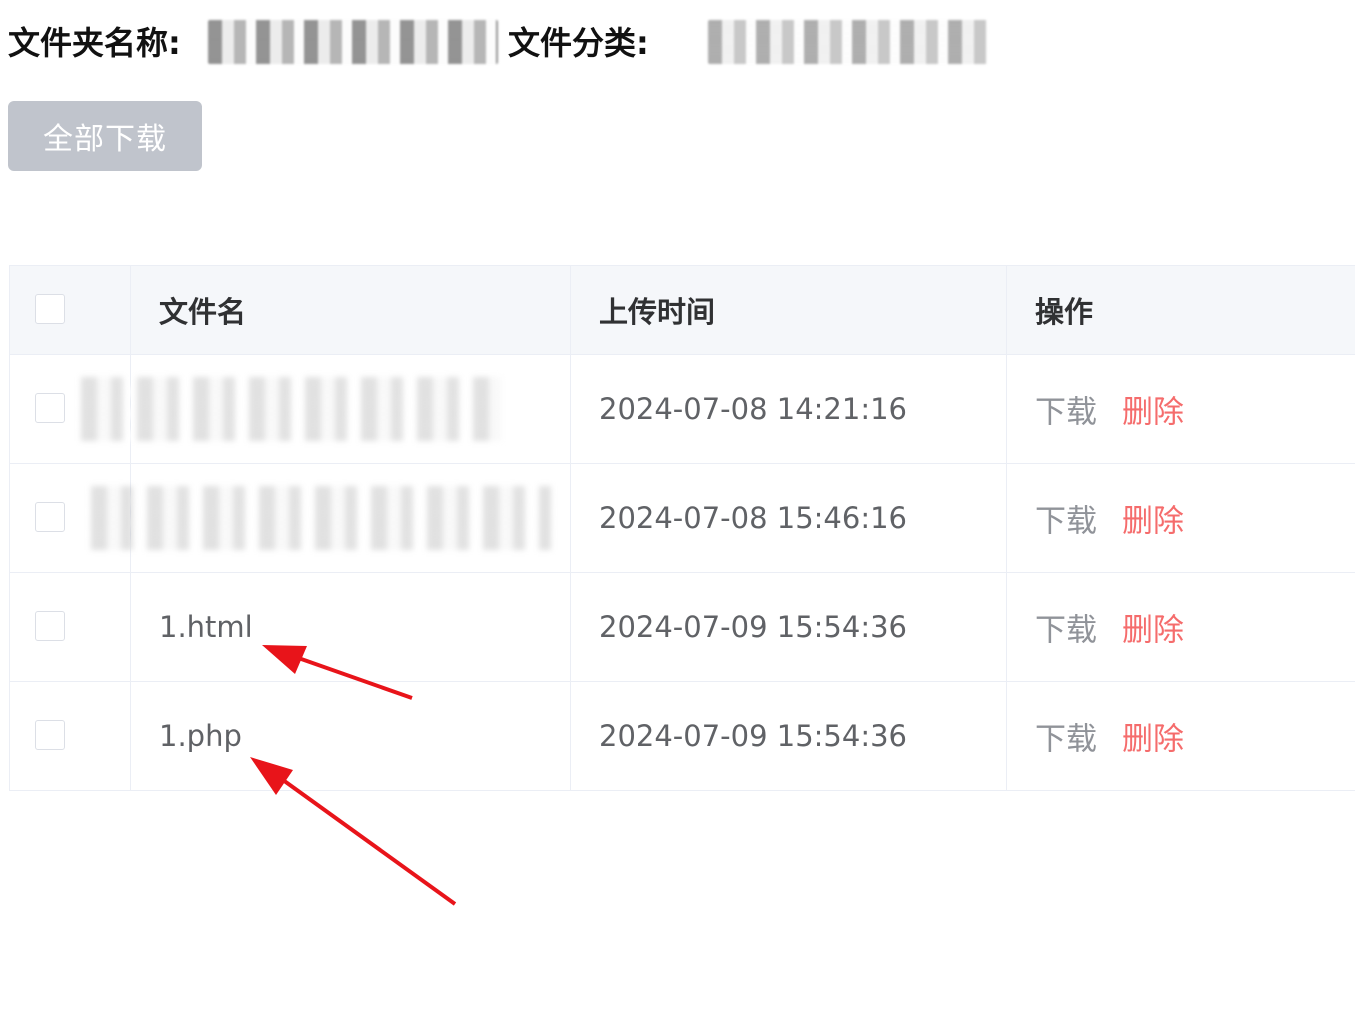 Image resolution: width=1355 pixels, height=1021 pixels. Describe the element at coordinates (753, 518) in the screenshot. I see `upload-time: 2024-07-08 15:46:16` at that location.